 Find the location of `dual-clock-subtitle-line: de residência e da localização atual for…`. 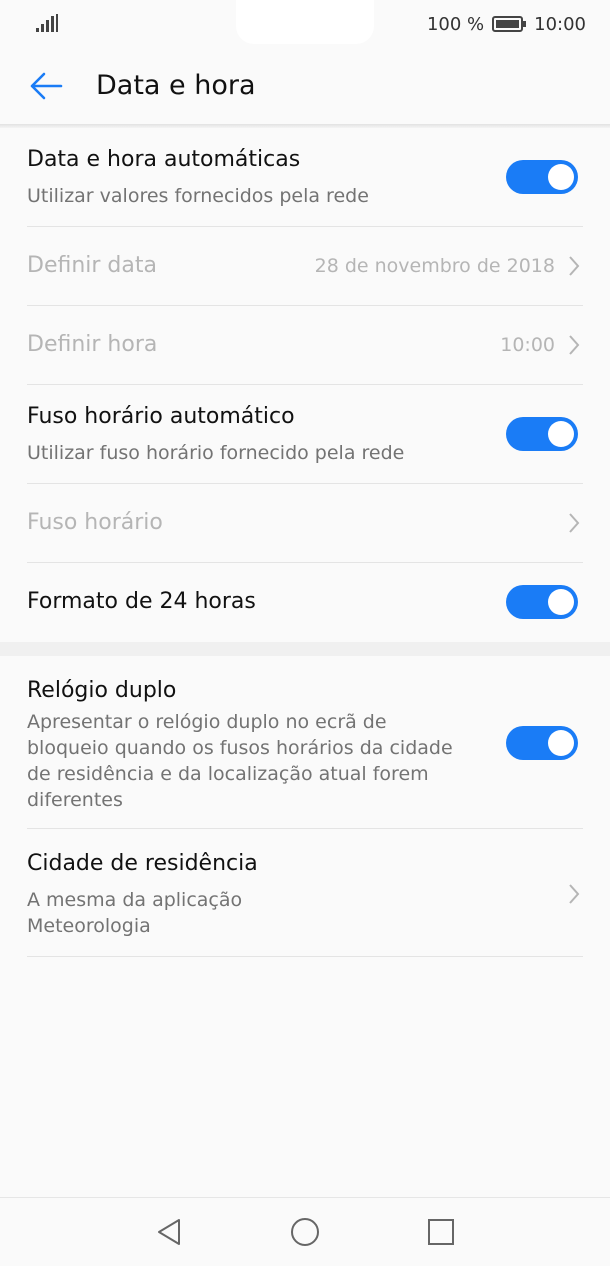

dual-clock-subtitle-line: de residência e da localização atual for… is located at coordinates (228, 774).